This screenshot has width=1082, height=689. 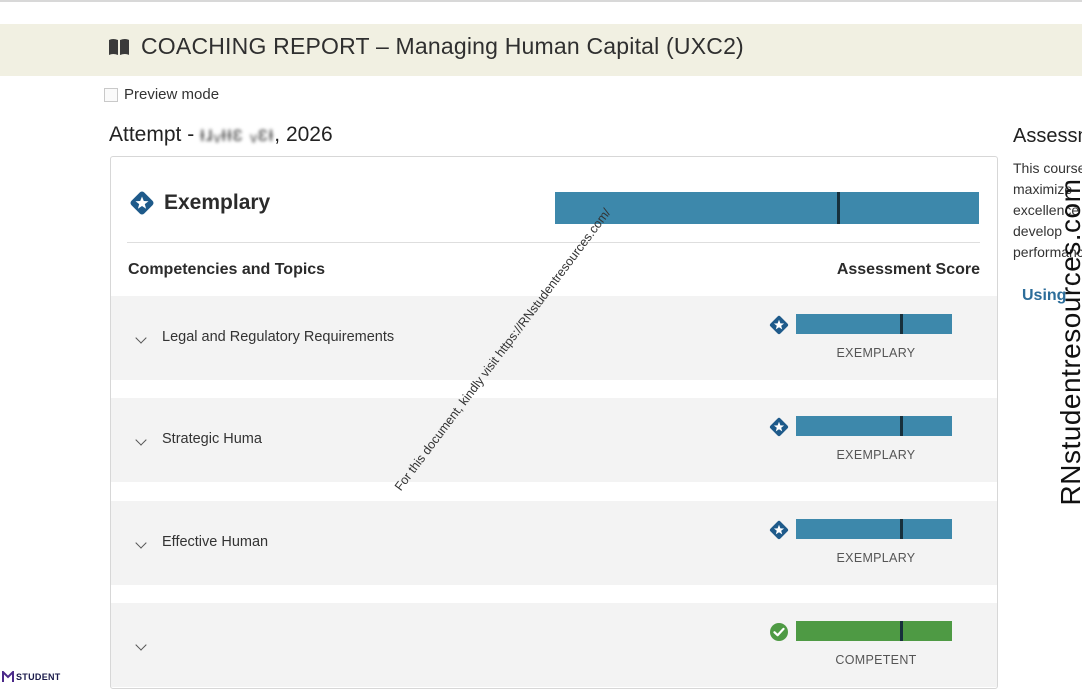 I want to click on student-resources-logo: STUDENT, so click(x=31, y=677).